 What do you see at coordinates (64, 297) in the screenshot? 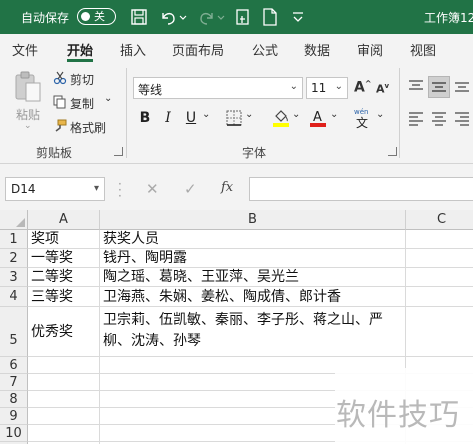
I see `cell-a4: 三等奖` at bounding box center [64, 297].